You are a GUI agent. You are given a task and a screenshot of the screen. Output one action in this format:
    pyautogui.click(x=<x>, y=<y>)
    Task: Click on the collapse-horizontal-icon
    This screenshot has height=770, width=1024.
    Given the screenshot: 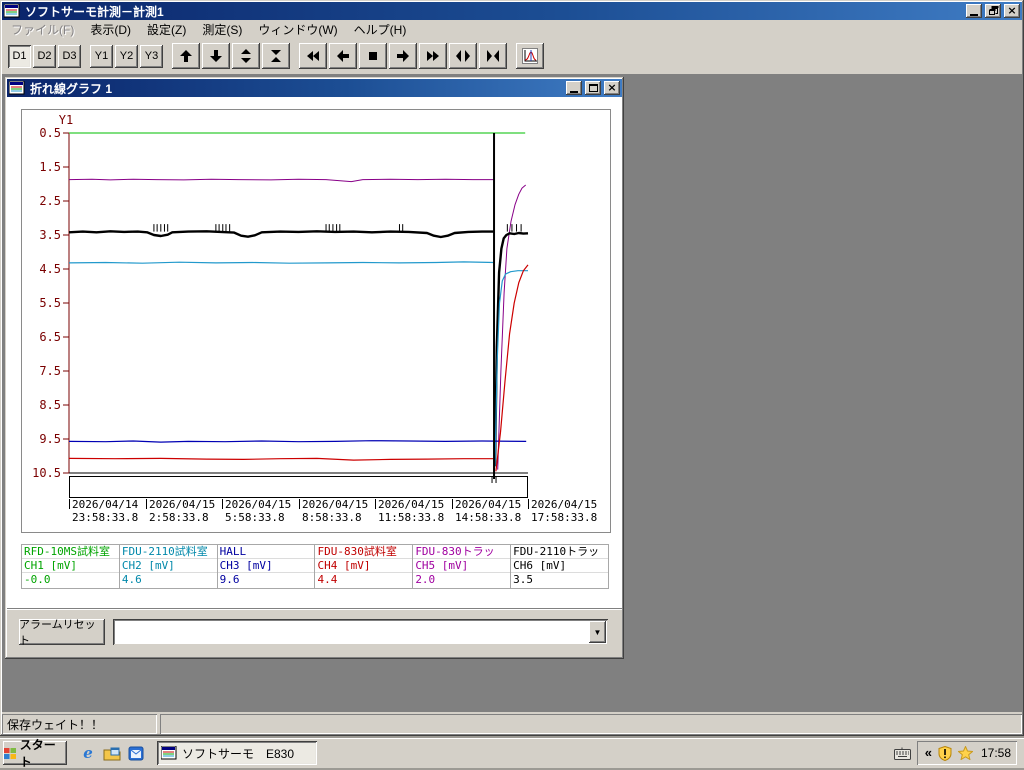 What is the action you would take?
    pyautogui.click(x=493, y=56)
    